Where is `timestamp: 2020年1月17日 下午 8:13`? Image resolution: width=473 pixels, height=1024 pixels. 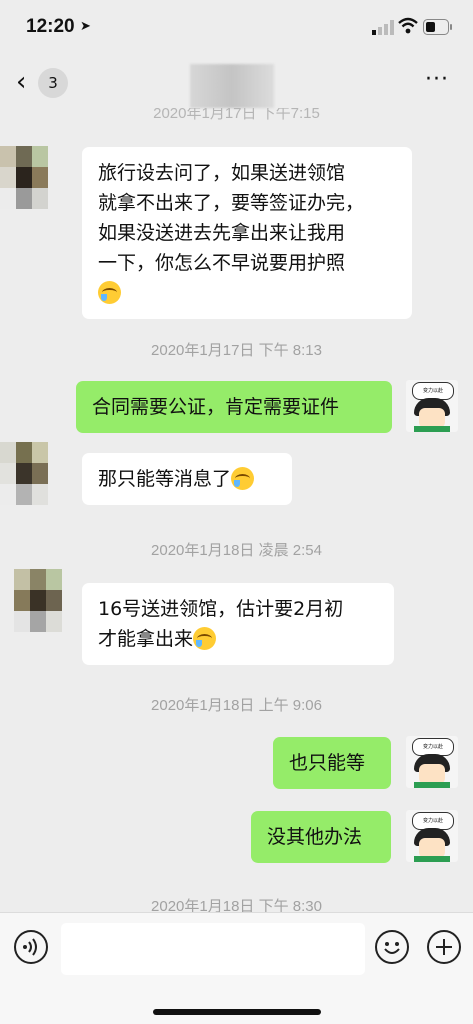 timestamp: 2020年1月17日 下午 8:13 is located at coordinates (236, 350).